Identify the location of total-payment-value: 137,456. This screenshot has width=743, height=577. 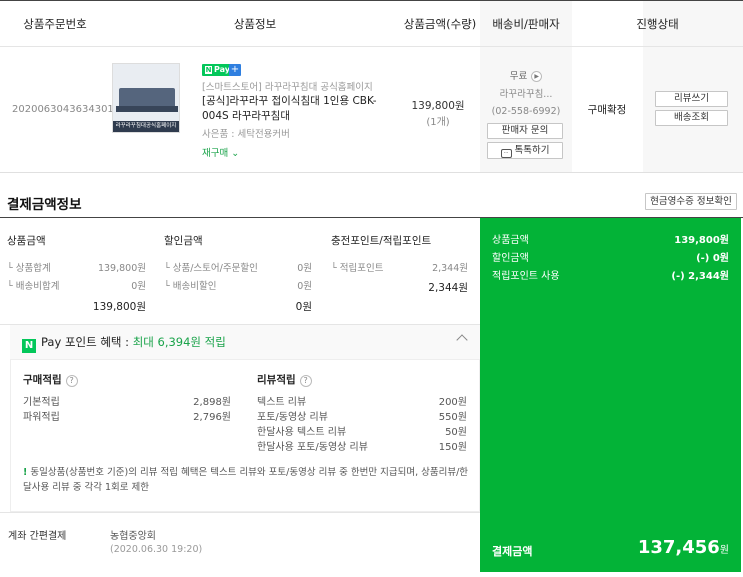
(678, 547).